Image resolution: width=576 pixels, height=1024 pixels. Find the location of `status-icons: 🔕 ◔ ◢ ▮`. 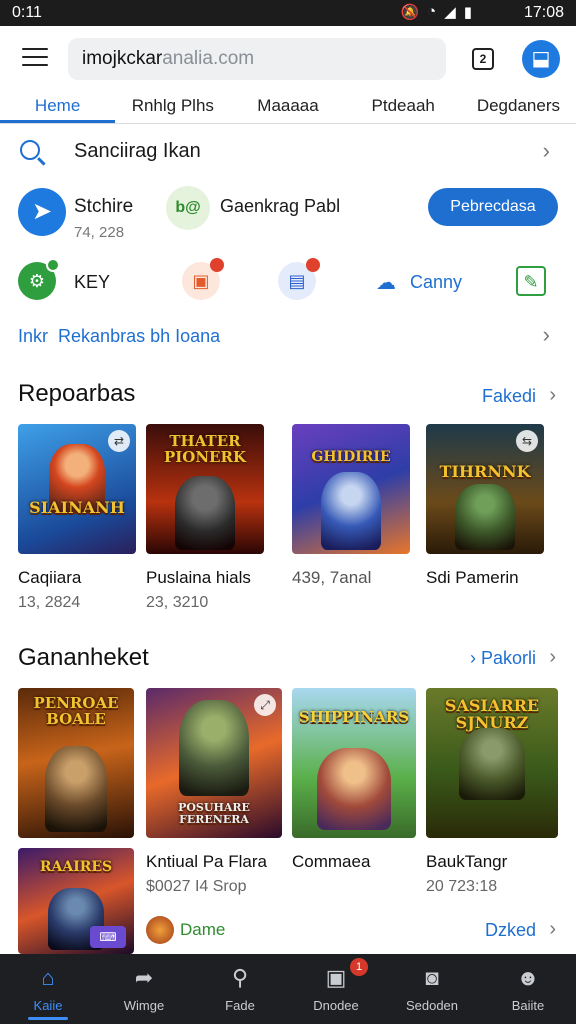

status-icons: 🔕 ◔ ◢ ▮ is located at coordinates (436, 12).